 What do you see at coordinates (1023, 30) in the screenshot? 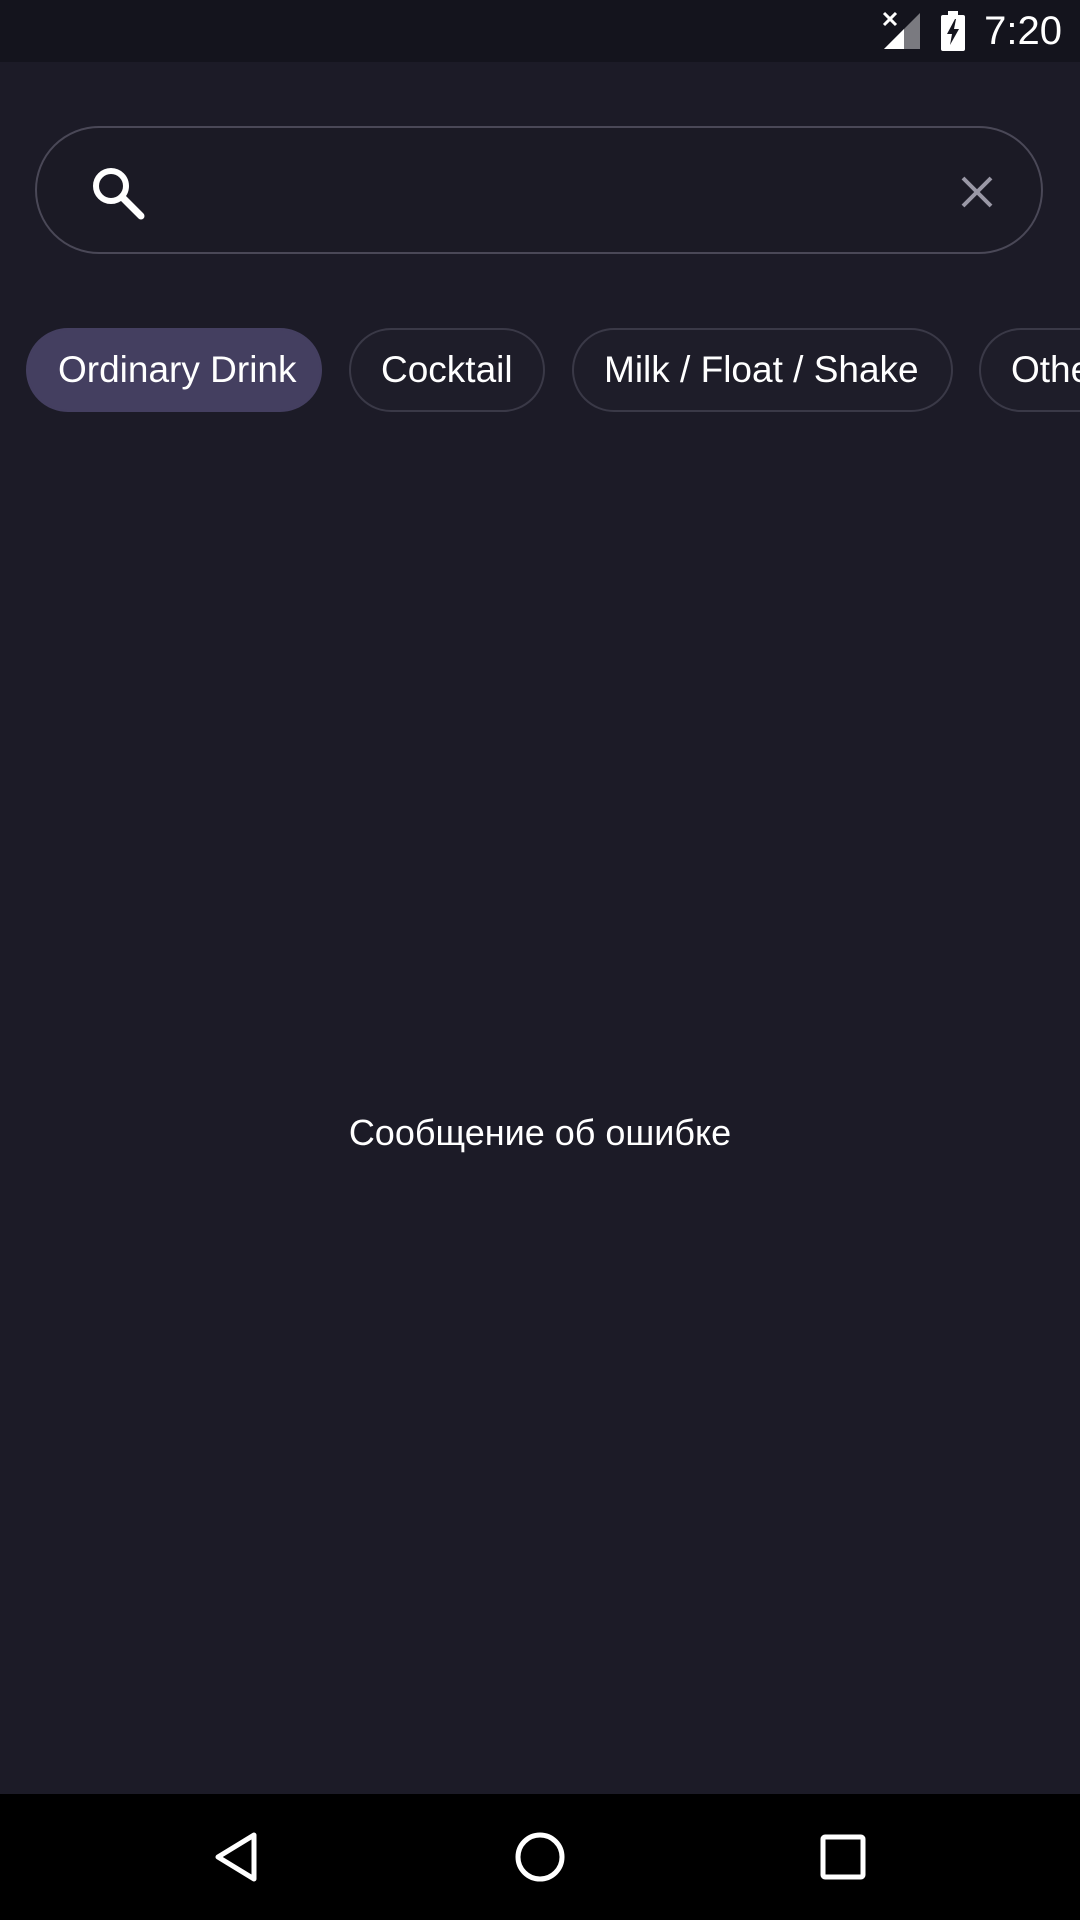
I see `status-time: 7:20` at bounding box center [1023, 30].